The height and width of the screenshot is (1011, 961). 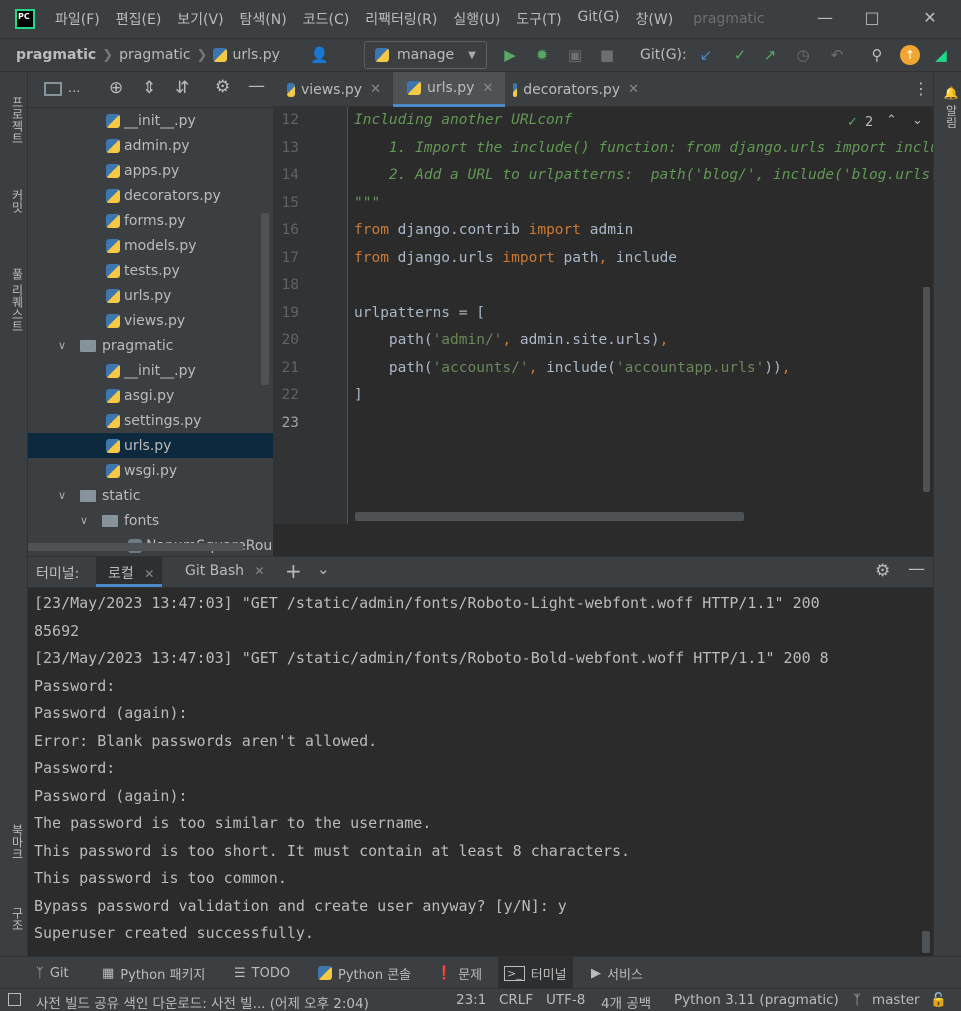 What do you see at coordinates (222, 87) in the screenshot?
I see `settings-gear-icon: ⚙` at bounding box center [222, 87].